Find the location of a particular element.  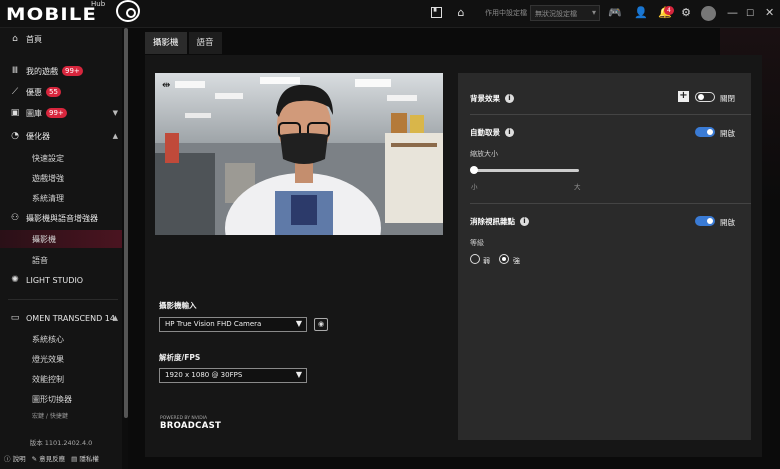

auto-frame-state: 開啟 is located at coordinates (727, 133).